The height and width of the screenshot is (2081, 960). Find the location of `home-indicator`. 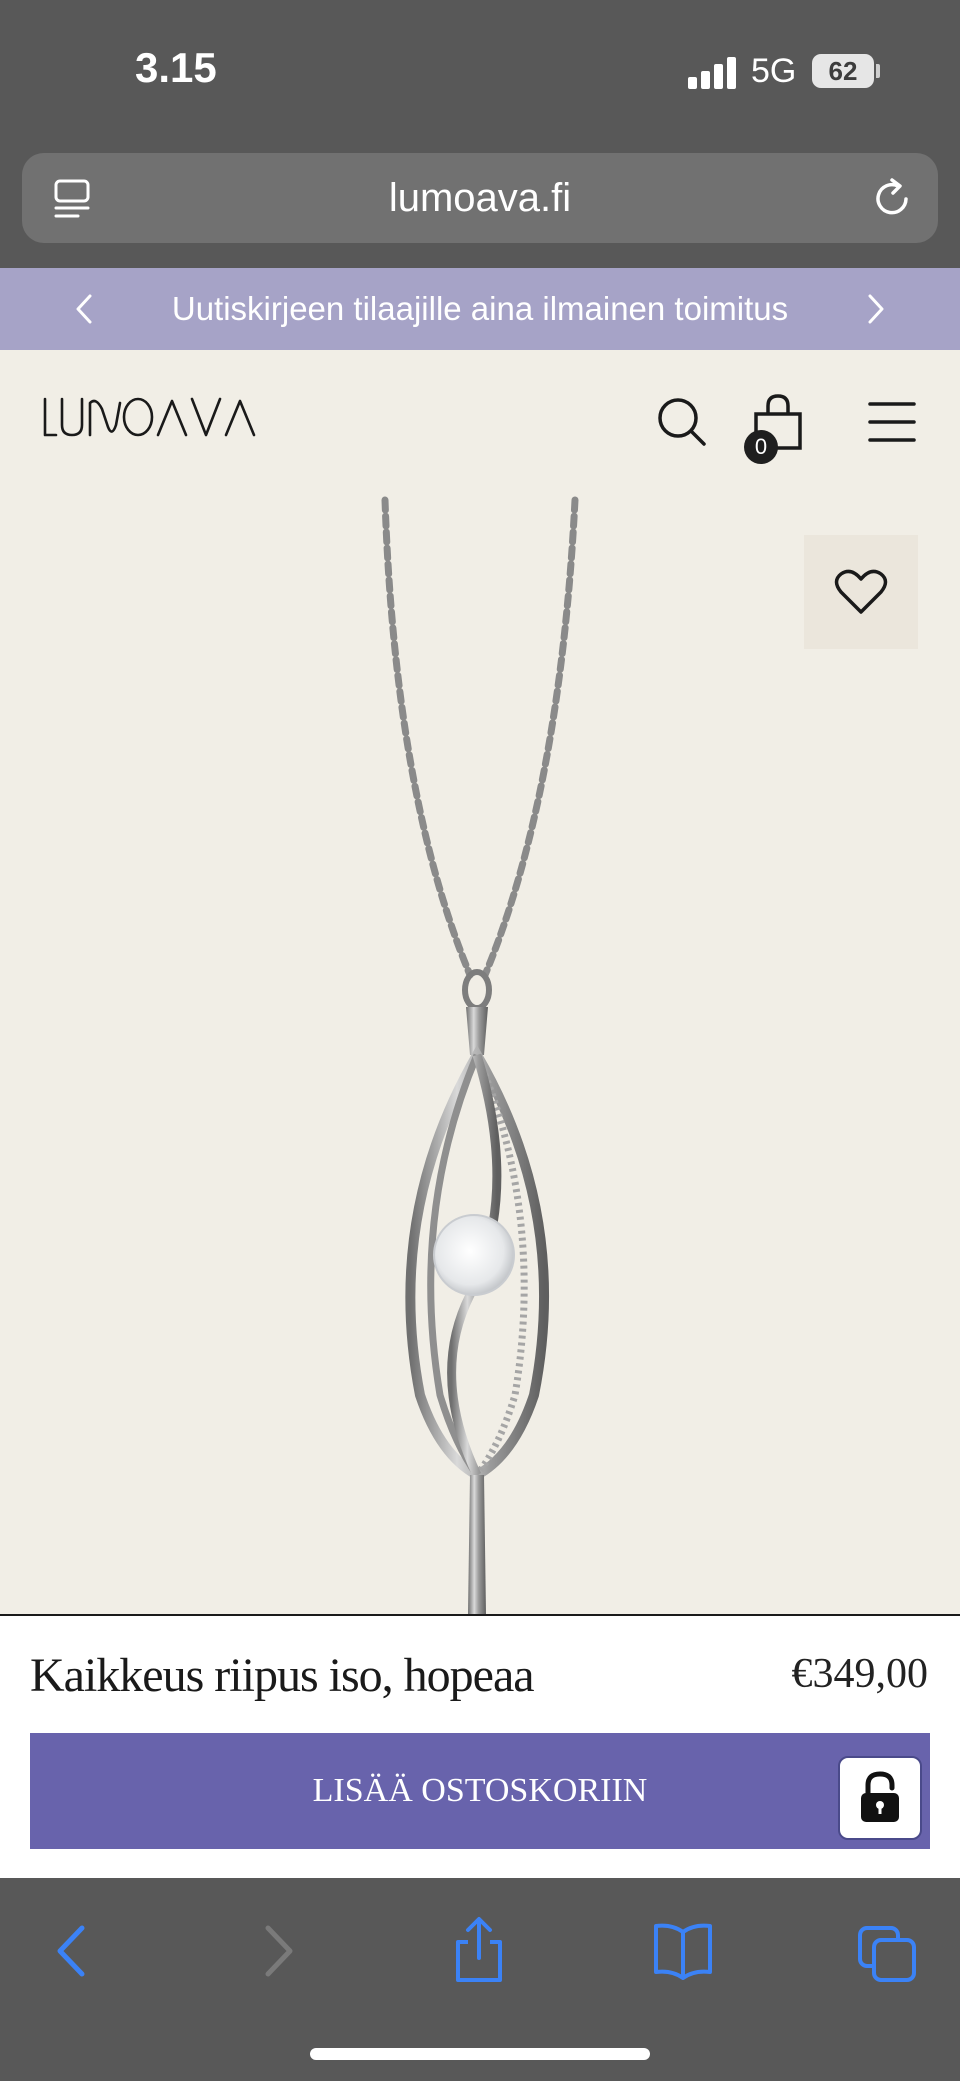

home-indicator is located at coordinates (480, 2054).